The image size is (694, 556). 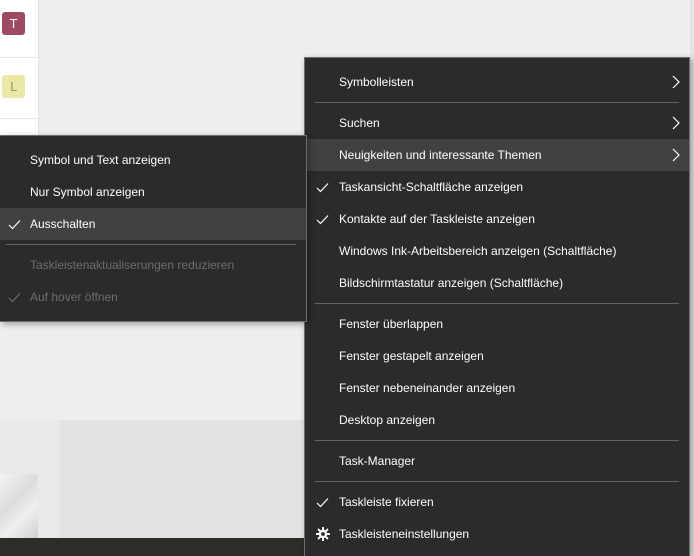 What do you see at coordinates (153, 192) in the screenshot?
I see `submenu-item-nur-symbol: Nur Symbol anzeigen` at bounding box center [153, 192].